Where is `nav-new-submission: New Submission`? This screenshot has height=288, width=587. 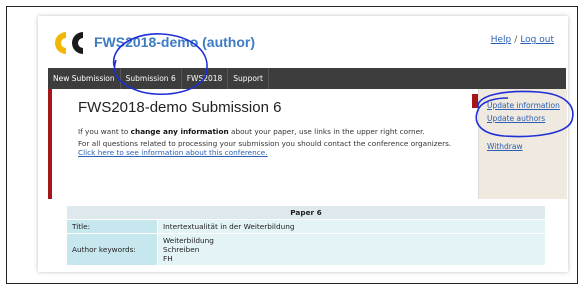 nav-new-submission: New Submission is located at coordinates (84, 78).